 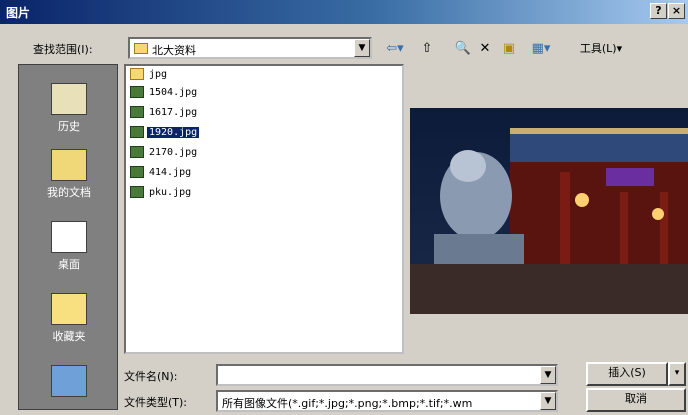 I want to click on filetype-label: 文件类型(T):, so click(x=156, y=402).